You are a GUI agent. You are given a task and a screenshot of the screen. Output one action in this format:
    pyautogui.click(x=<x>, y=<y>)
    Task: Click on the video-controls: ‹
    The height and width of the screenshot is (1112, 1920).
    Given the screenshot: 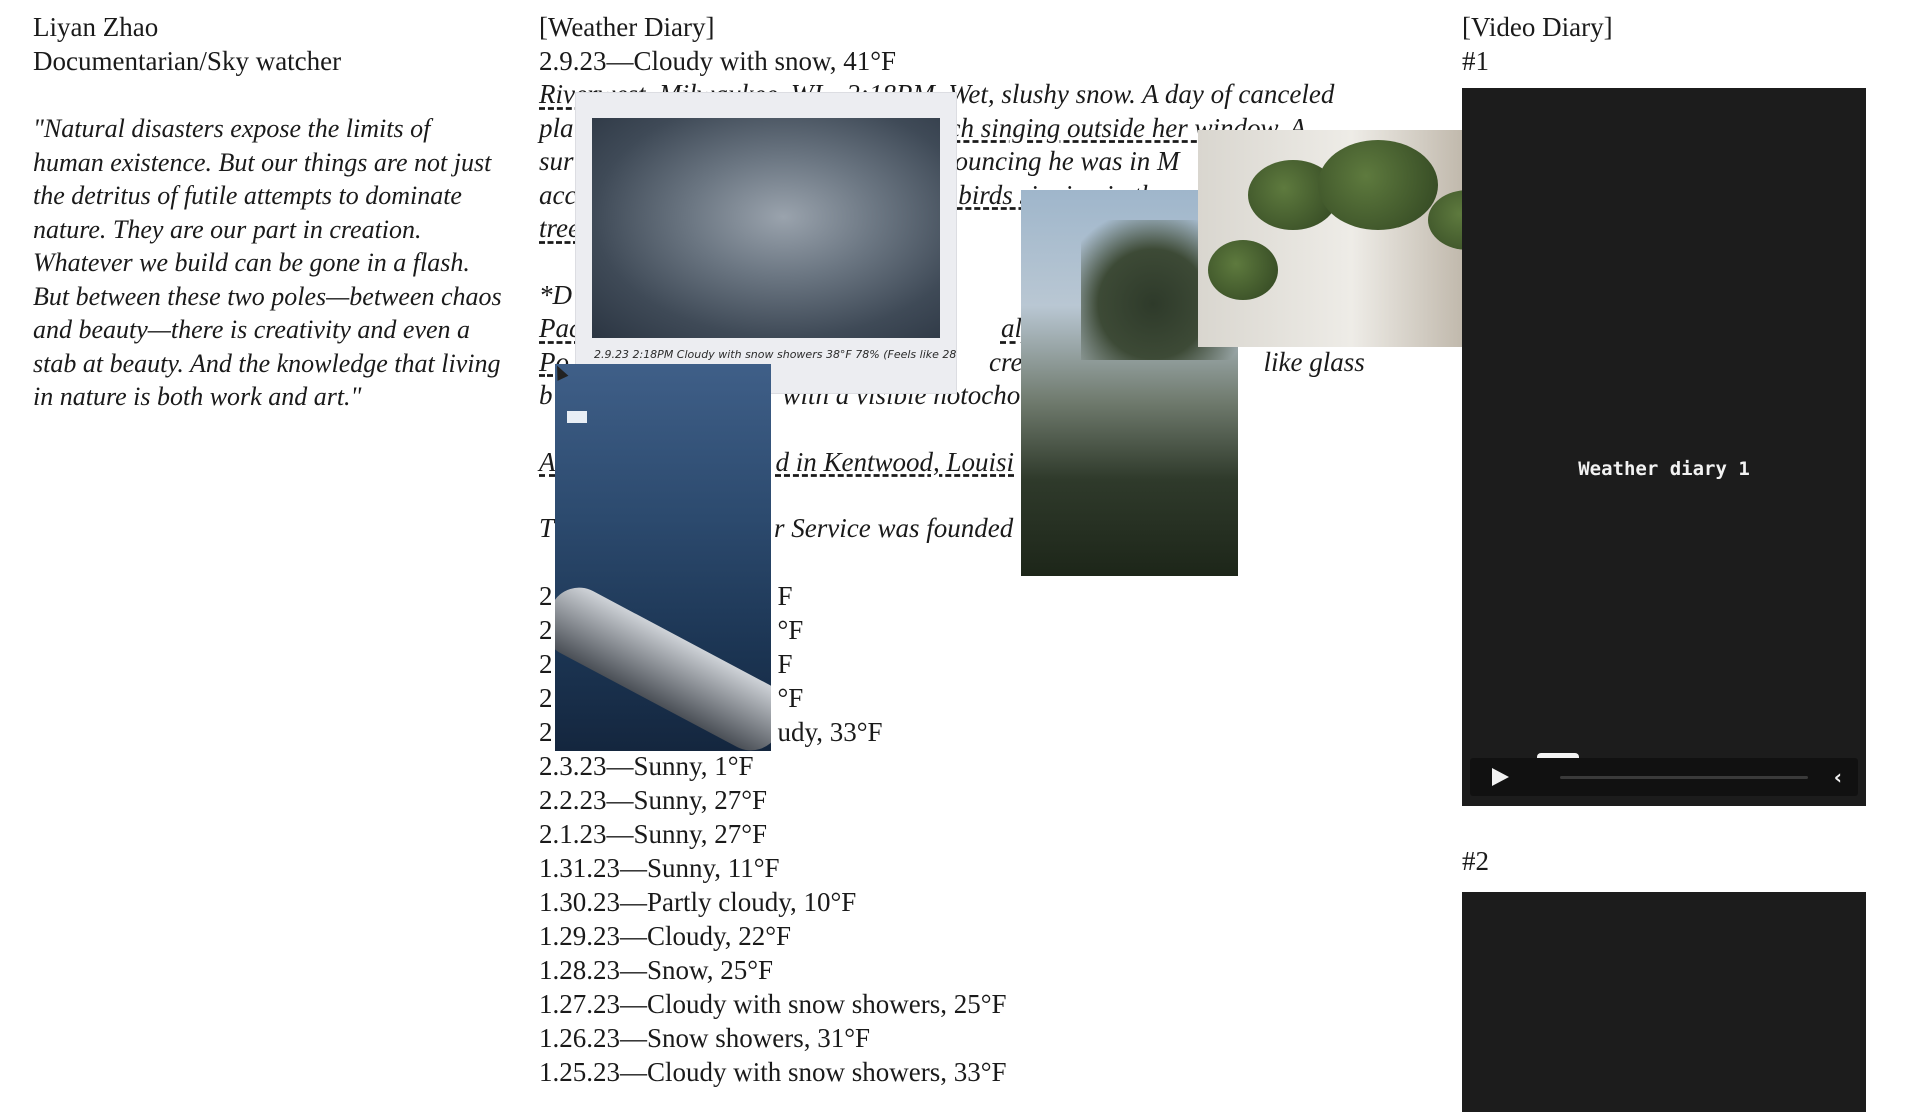 What is the action you would take?
    pyautogui.click(x=1664, y=777)
    